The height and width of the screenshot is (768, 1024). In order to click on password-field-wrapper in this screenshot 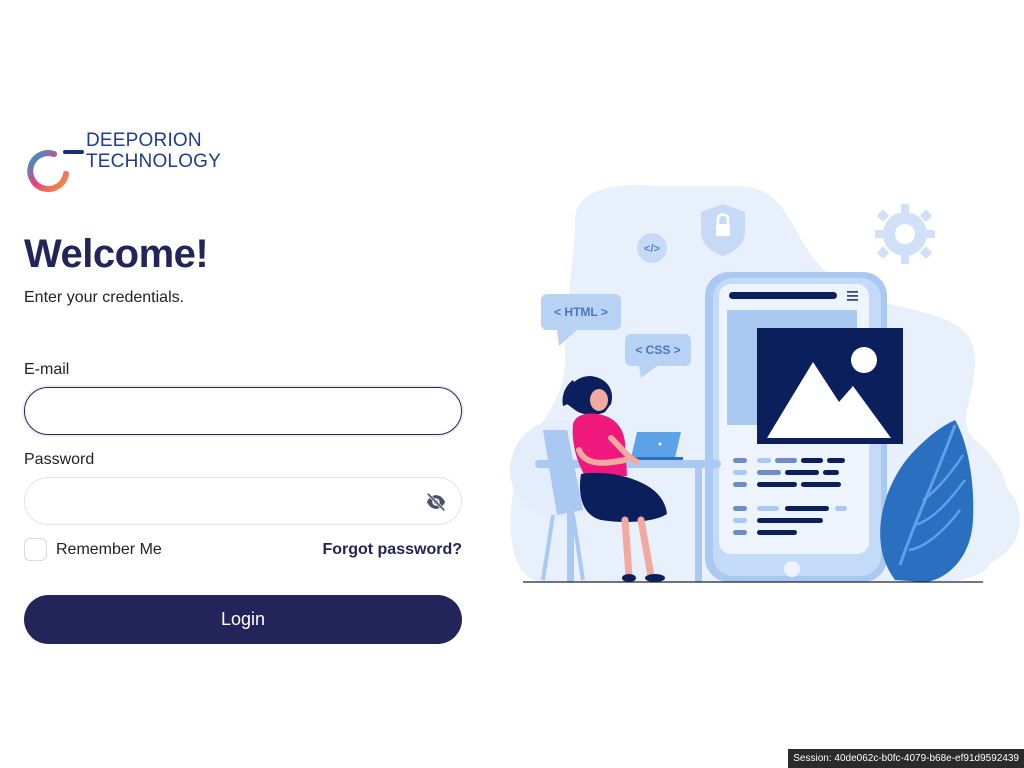, I will do `click(243, 501)`.